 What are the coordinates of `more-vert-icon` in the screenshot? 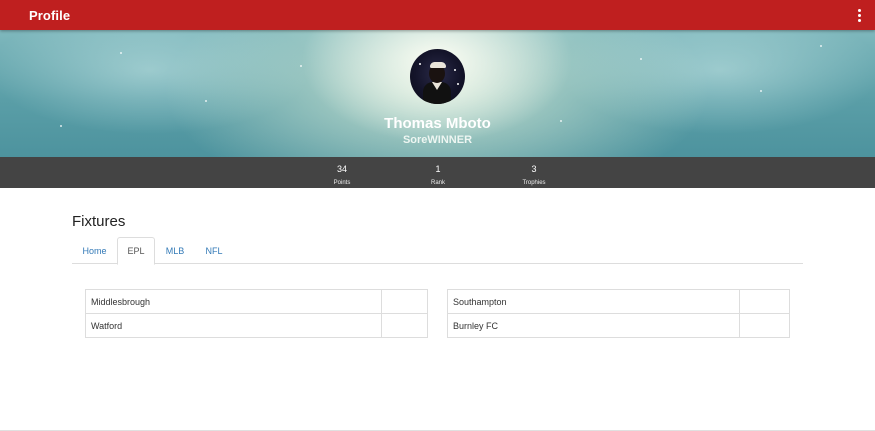 It's located at (859, 15).